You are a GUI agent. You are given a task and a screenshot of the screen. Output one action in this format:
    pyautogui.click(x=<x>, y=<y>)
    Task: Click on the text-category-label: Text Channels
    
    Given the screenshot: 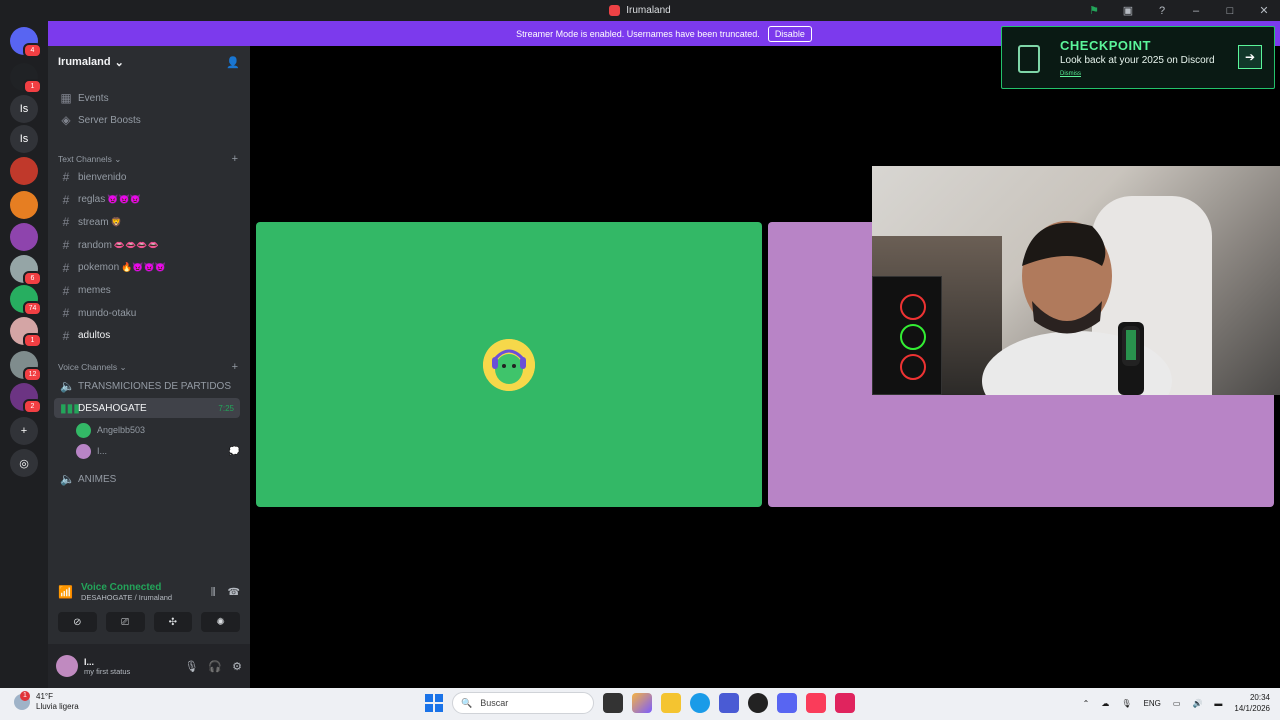 What is the action you would take?
    pyautogui.click(x=85, y=158)
    